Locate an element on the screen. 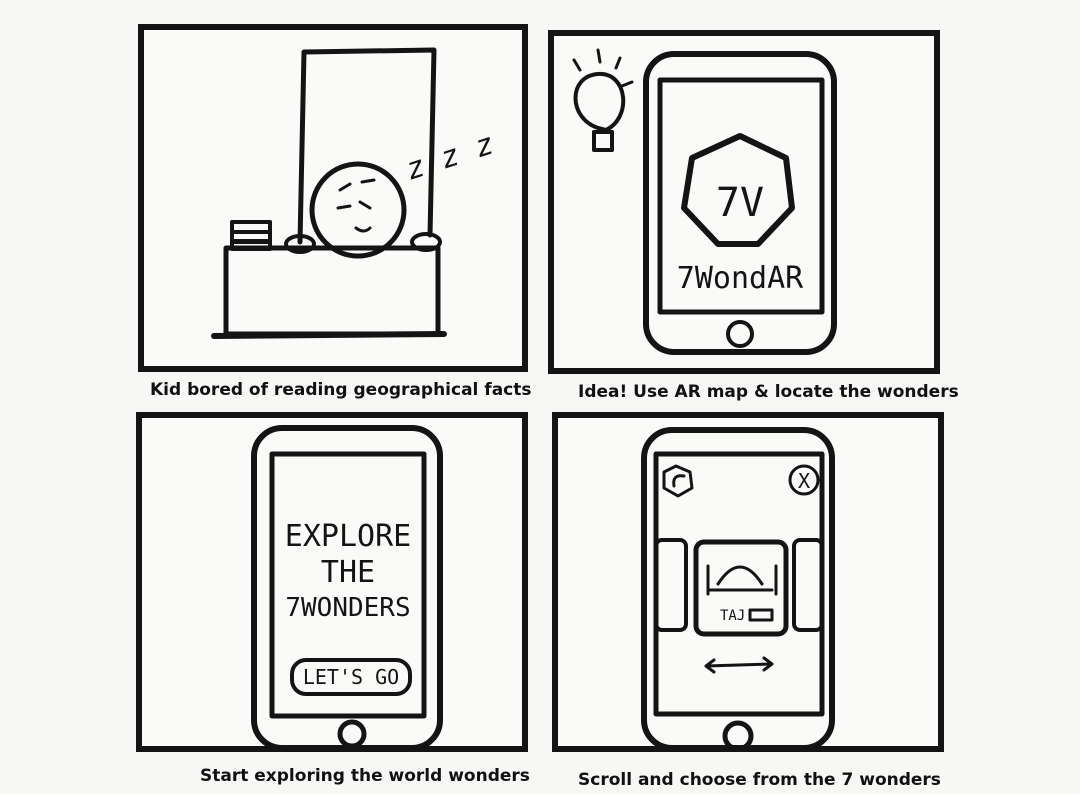  scroll-arrow-icon is located at coordinates (739, 665).